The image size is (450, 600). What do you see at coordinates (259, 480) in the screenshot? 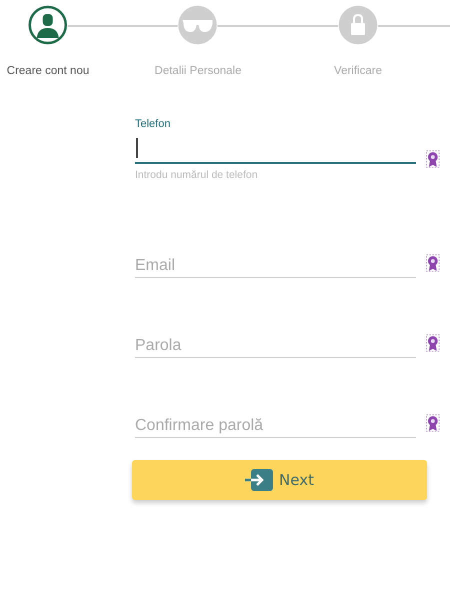
I see `enter-icon` at bounding box center [259, 480].